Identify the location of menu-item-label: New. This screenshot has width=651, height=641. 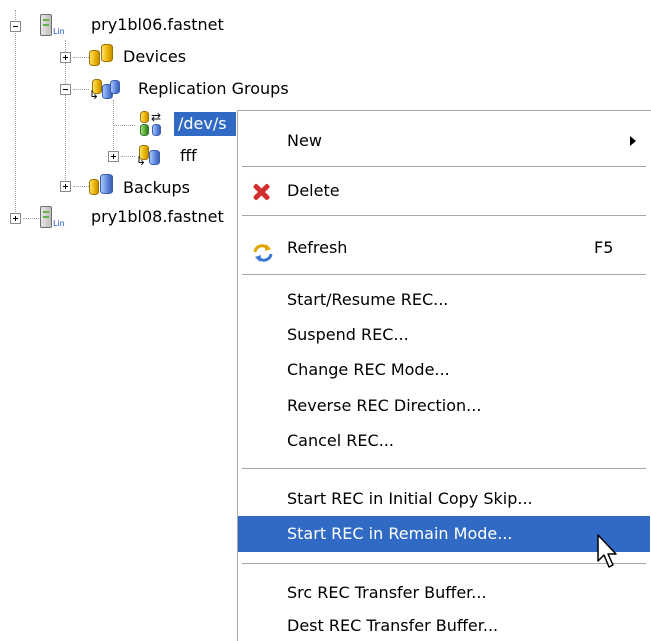
(304, 140).